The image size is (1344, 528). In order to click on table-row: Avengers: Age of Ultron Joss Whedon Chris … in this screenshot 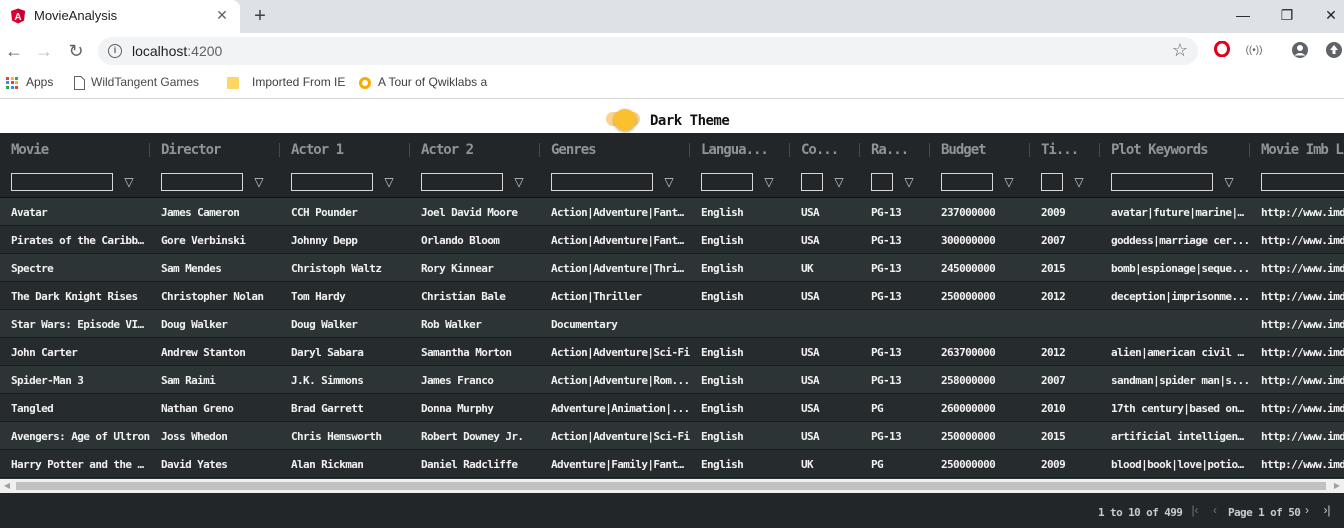, I will do `click(672, 436)`.